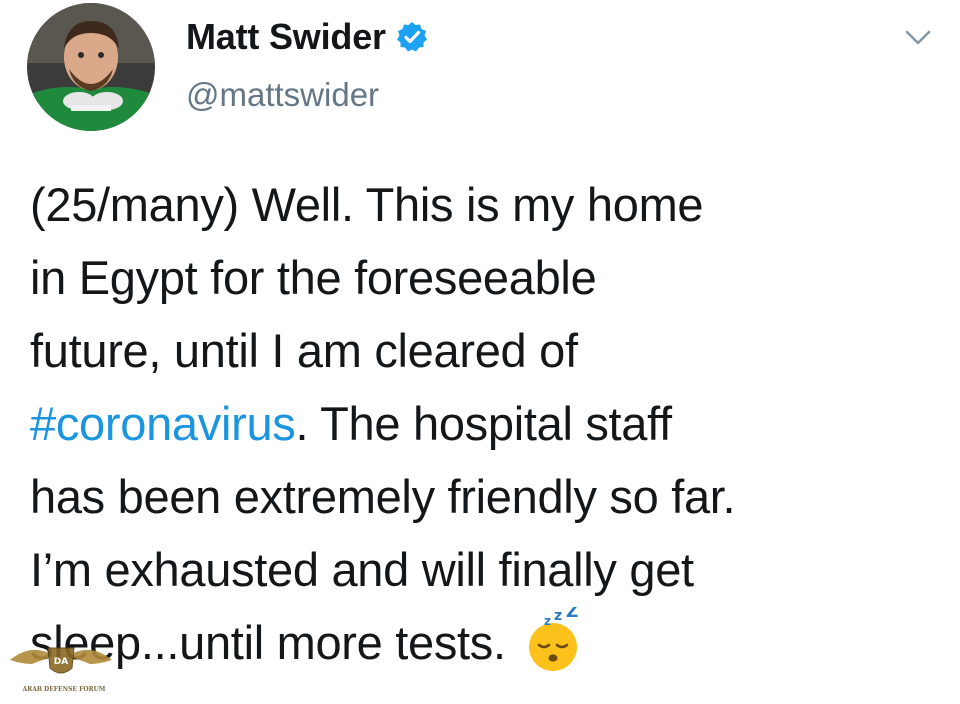  I want to click on verified-badge-icon, so click(412, 37).